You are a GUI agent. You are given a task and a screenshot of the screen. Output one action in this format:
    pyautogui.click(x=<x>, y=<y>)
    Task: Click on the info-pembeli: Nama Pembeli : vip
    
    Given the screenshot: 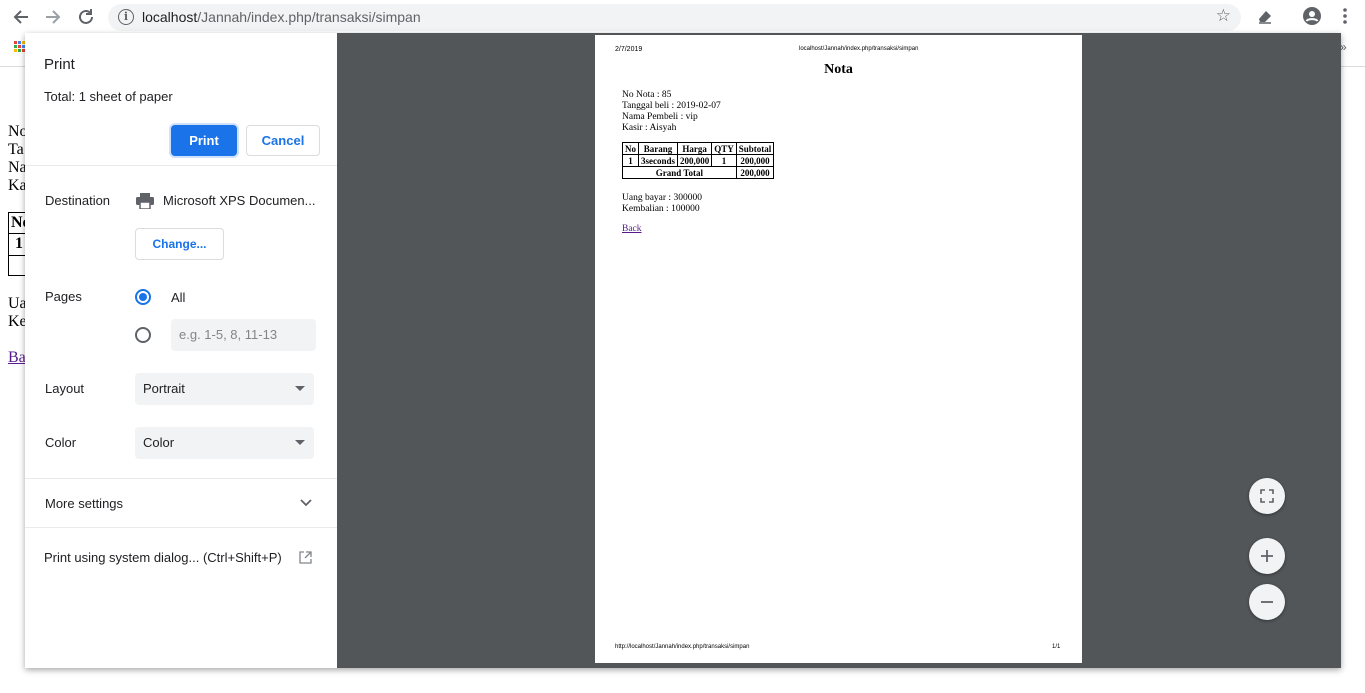 What is the action you would take?
    pyautogui.click(x=660, y=117)
    